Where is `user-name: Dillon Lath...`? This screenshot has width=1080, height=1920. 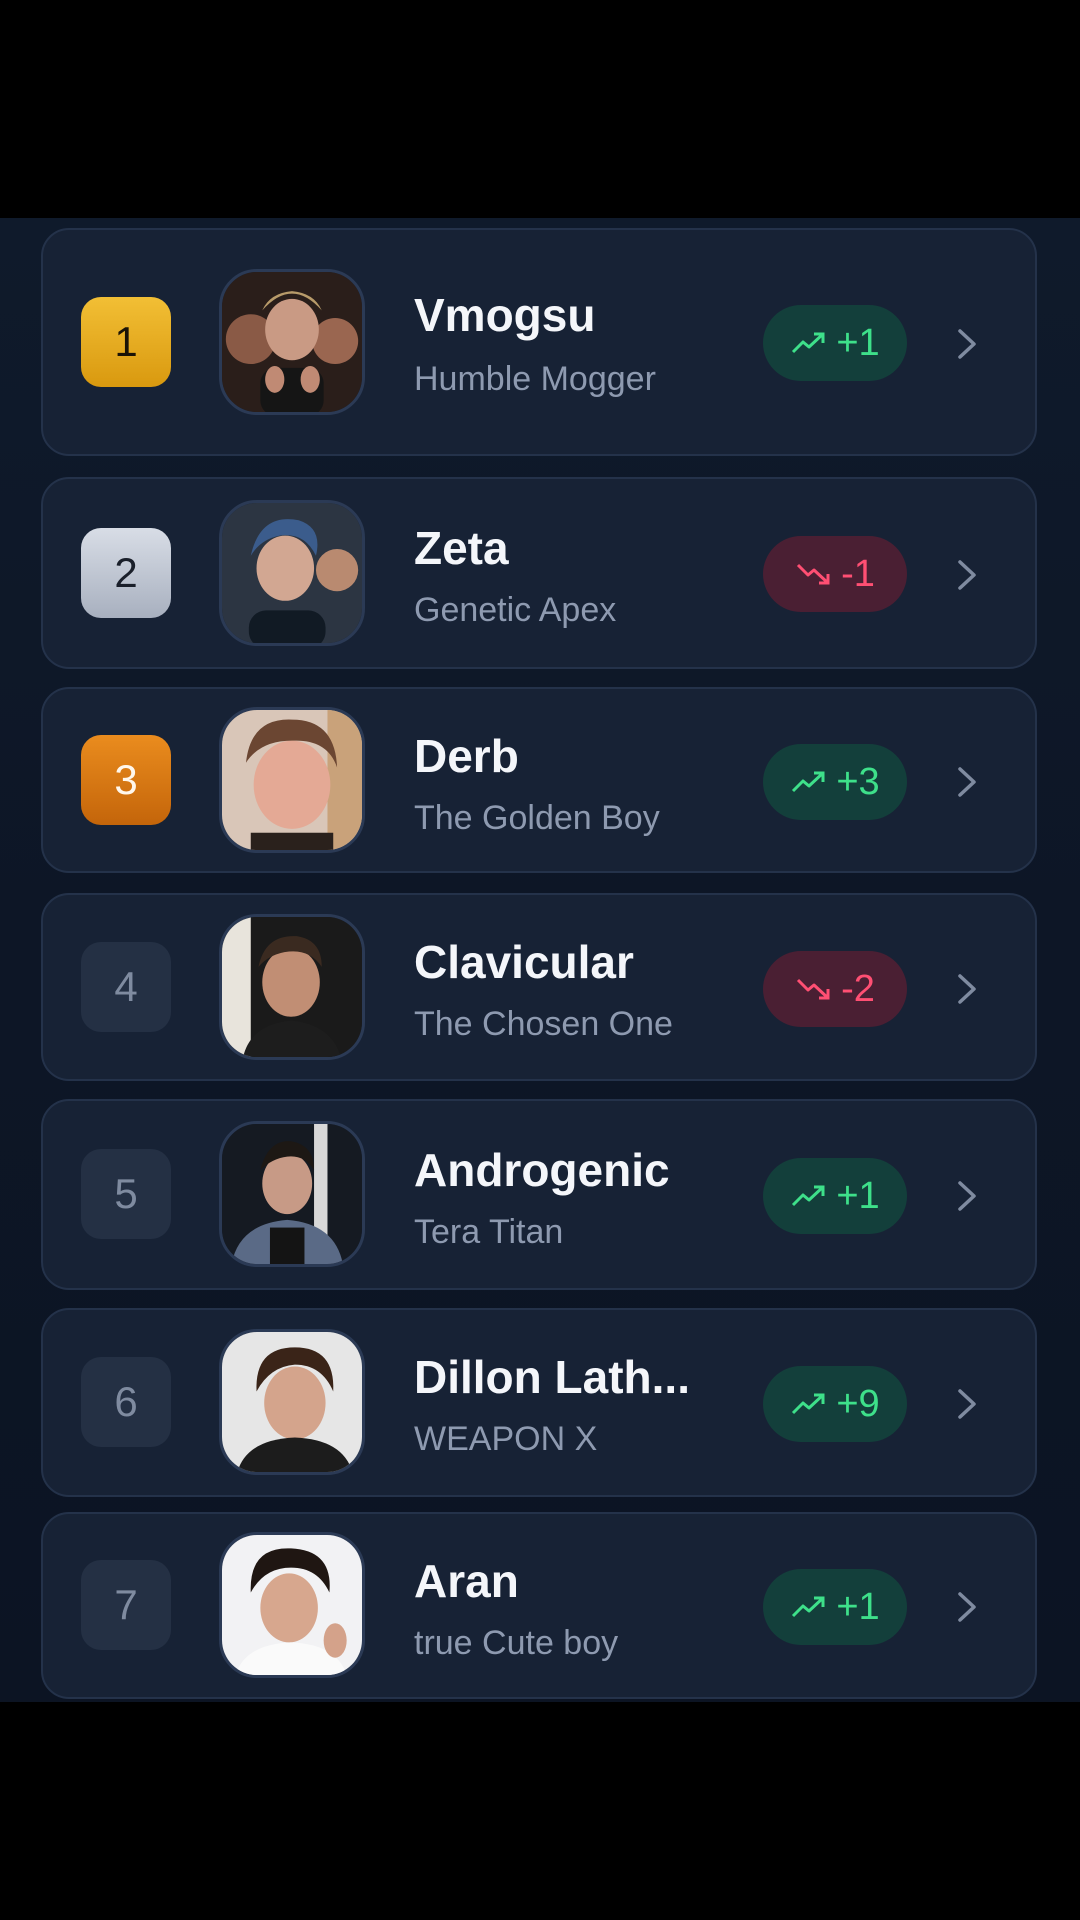
user-name: Dillon Lath... is located at coordinates (552, 1377).